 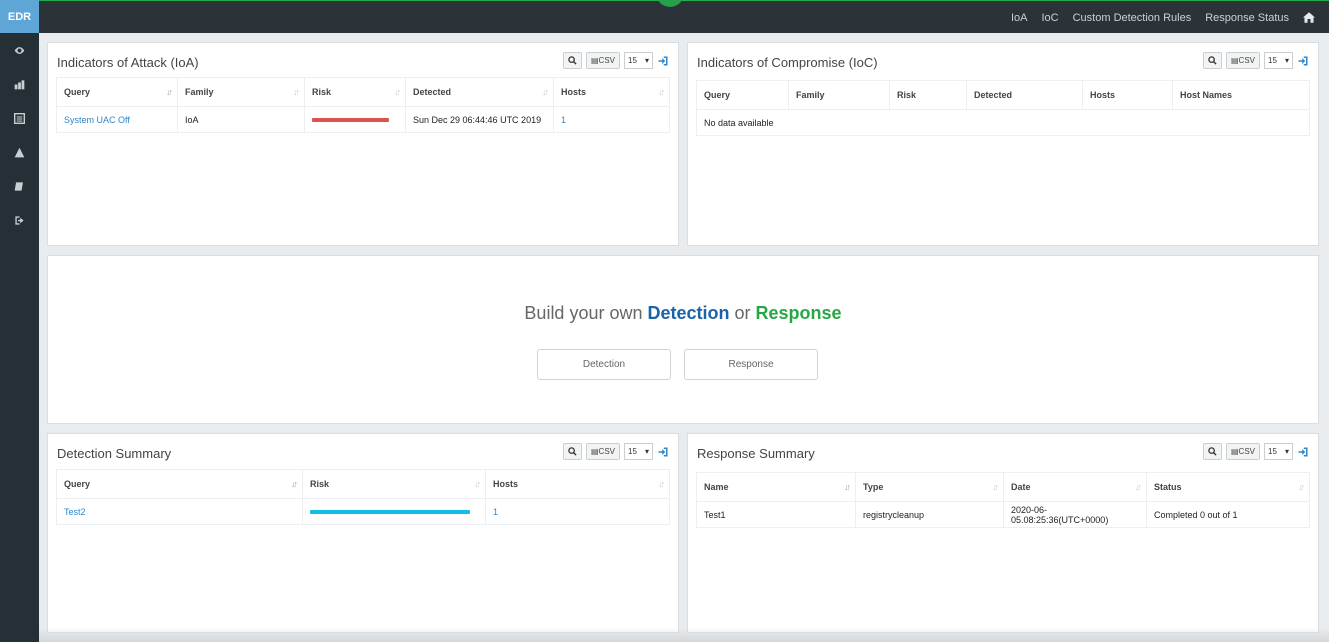 I want to click on ioa-col-hosts: Hosts ↓↑, so click(x=611, y=92).